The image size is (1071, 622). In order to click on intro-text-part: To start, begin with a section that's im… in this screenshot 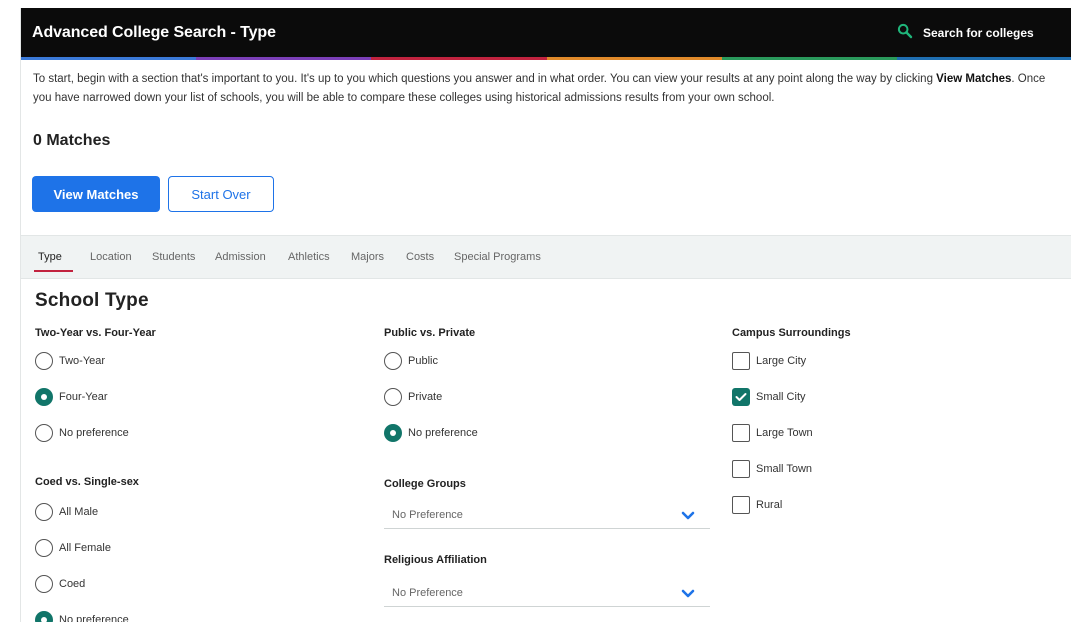, I will do `click(485, 79)`.